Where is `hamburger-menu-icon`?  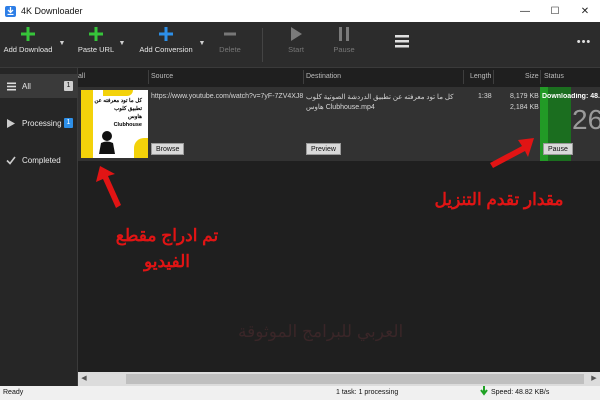
hamburger-menu-icon is located at coordinates (402, 41).